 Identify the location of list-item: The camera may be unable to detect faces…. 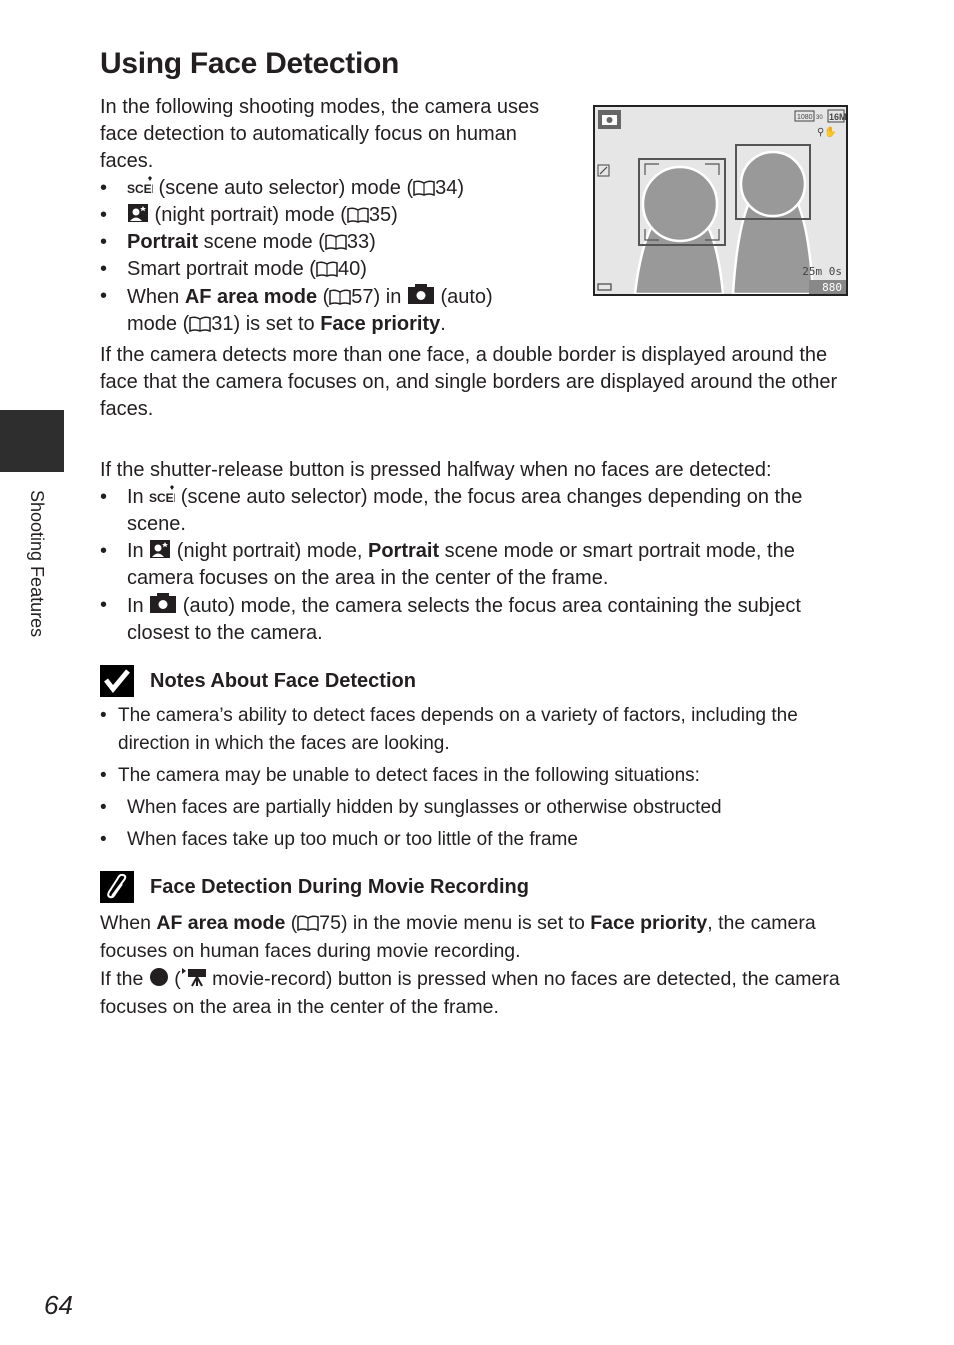
(475, 776).